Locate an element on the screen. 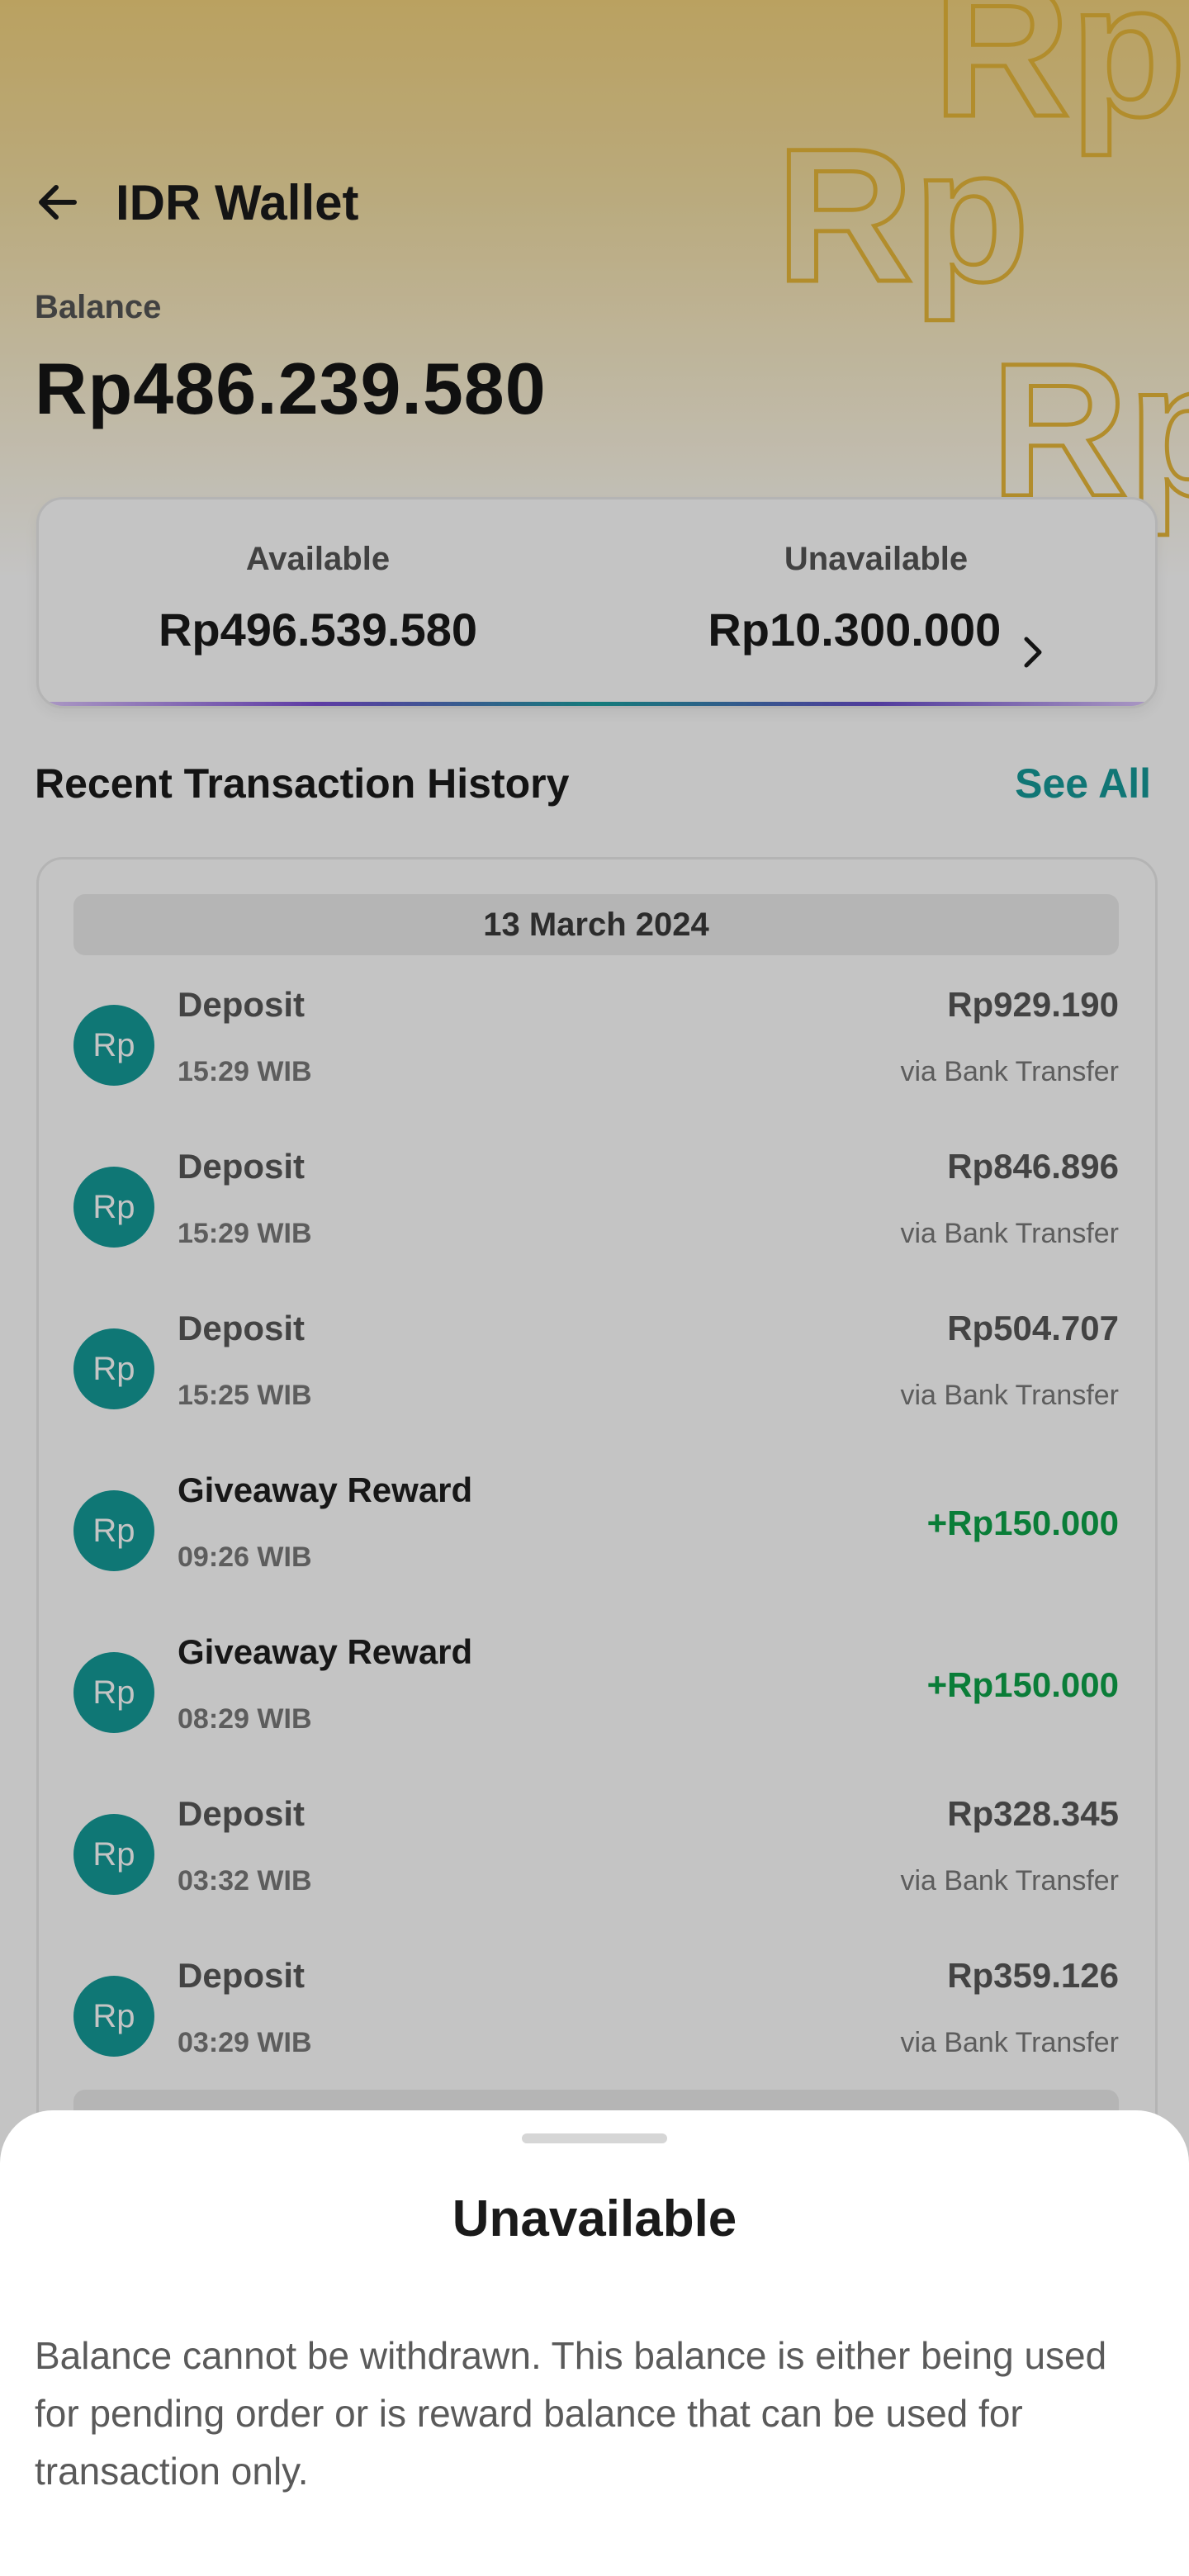 This screenshot has width=1189, height=2576. sheet-drag-handle is located at coordinates (594, 2138).